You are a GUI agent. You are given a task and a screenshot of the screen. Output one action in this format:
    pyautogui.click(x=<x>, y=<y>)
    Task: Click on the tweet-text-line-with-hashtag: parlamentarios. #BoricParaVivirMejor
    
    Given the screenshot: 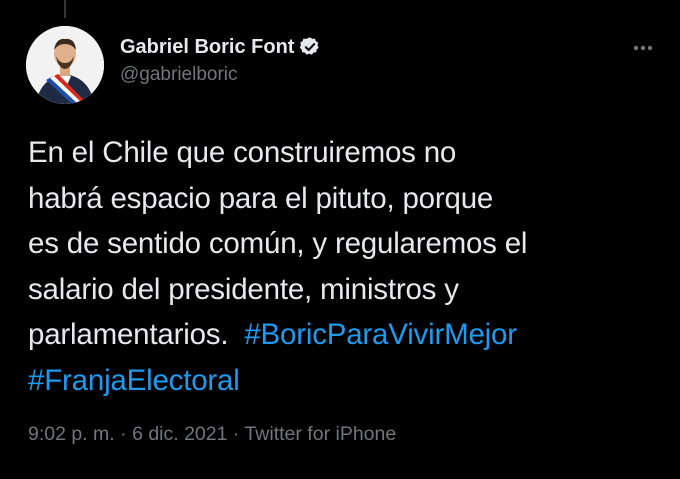 What is the action you would take?
    pyautogui.click(x=348, y=335)
    